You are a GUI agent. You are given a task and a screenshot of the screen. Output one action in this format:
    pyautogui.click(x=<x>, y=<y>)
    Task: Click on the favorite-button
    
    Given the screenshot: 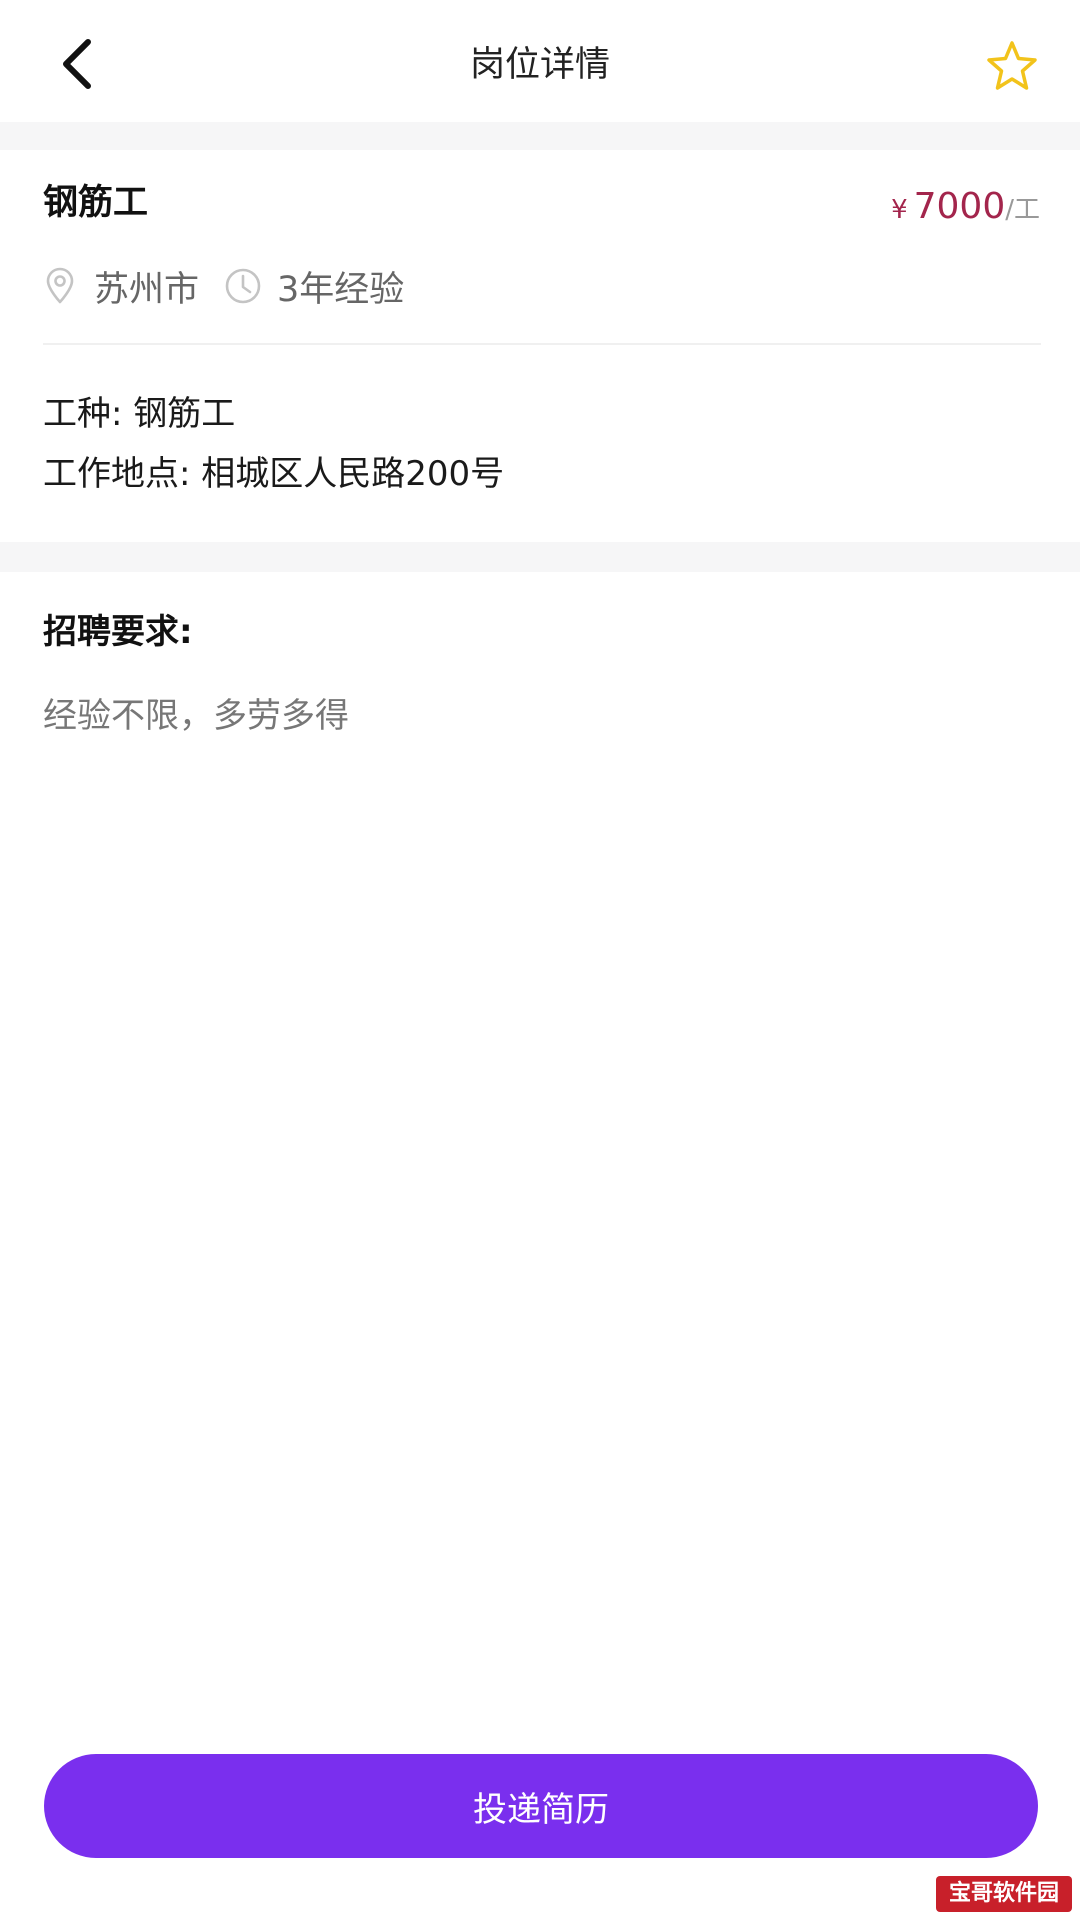 What is the action you would take?
    pyautogui.click(x=1012, y=66)
    